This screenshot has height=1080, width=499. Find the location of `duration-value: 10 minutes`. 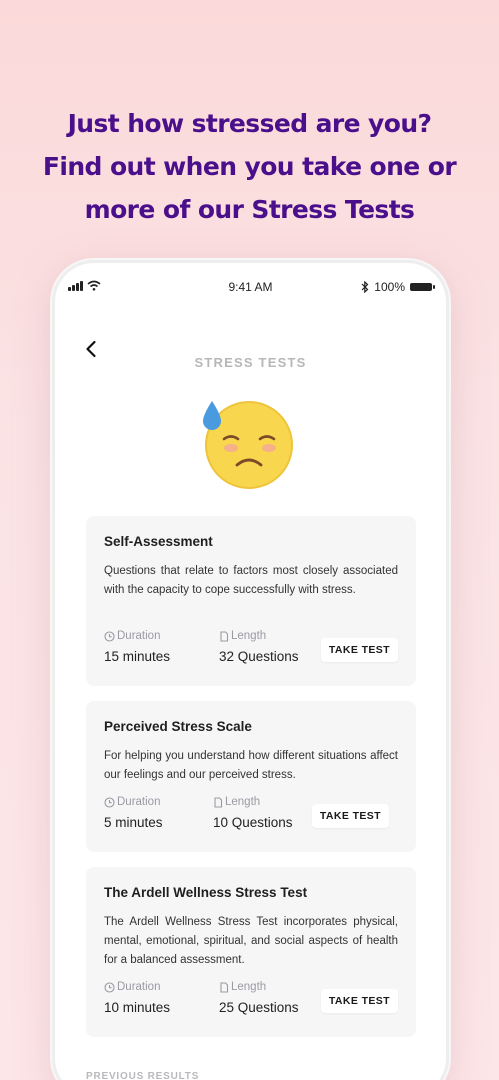

duration-value: 10 minutes is located at coordinates (137, 1007).